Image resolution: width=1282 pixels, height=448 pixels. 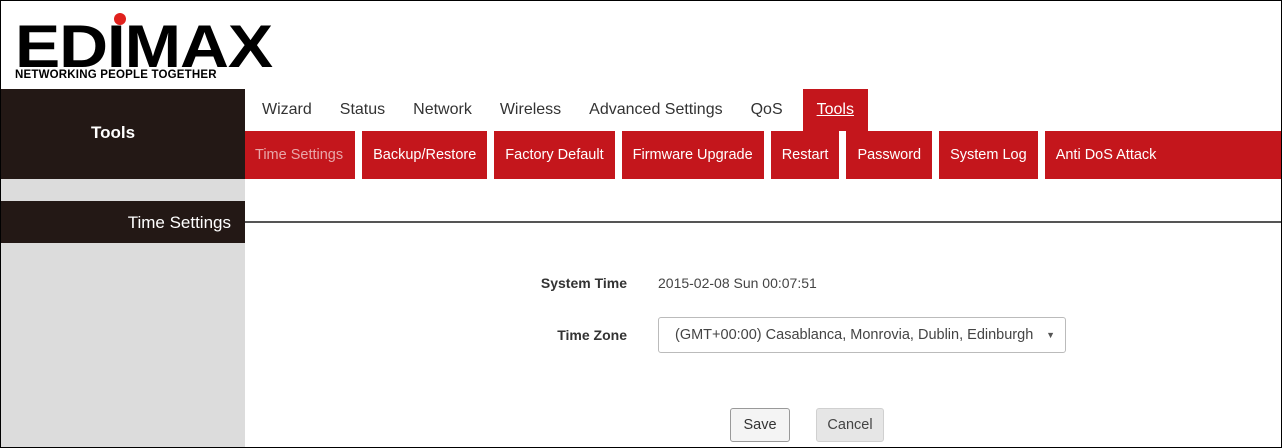 What do you see at coordinates (1047, 335) in the screenshot?
I see `chevron-down-icon: ▼` at bounding box center [1047, 335].